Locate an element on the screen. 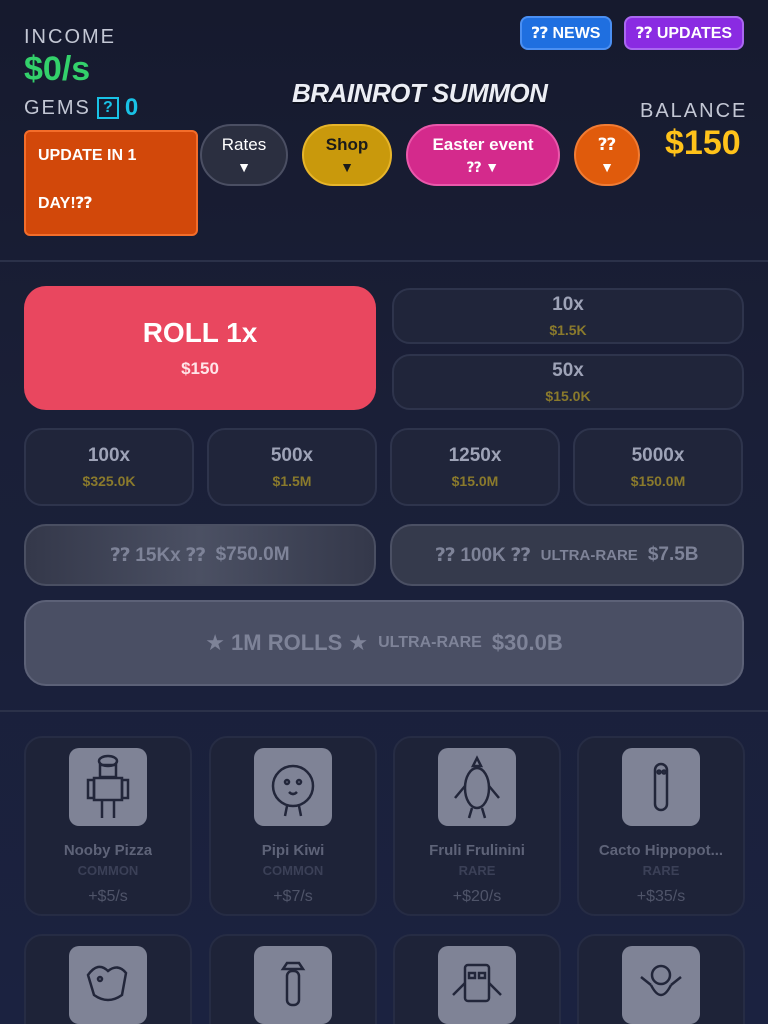  roll-50x-button: 50x $15.0K is located at coordinates (568, 382).